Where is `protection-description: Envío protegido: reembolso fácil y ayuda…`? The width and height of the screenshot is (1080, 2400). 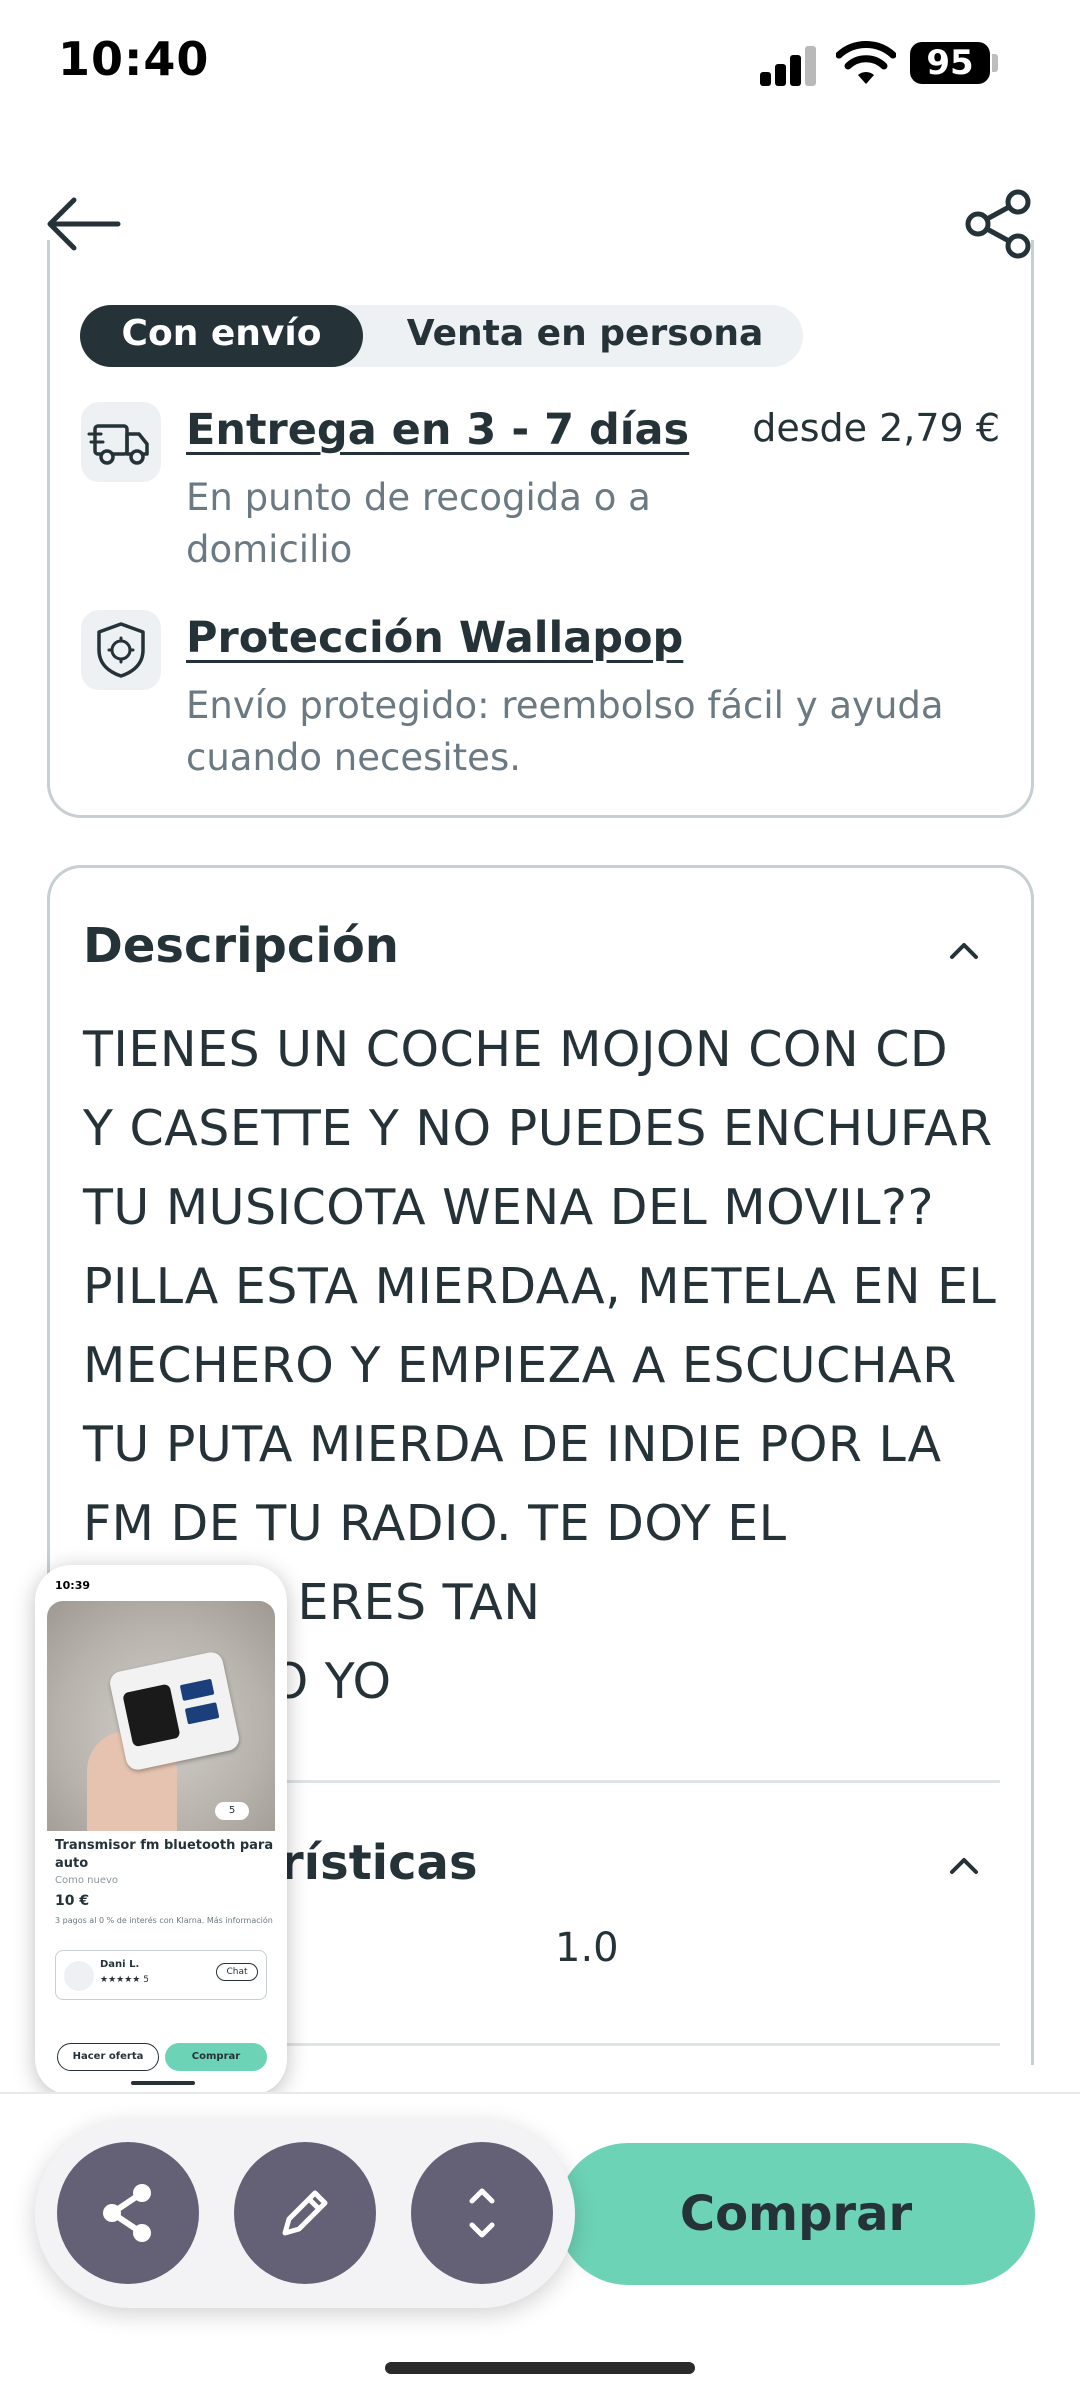
protection-description: Envío protegido: reembolso fácil y ayuda… is located at coordinates (565, 731).